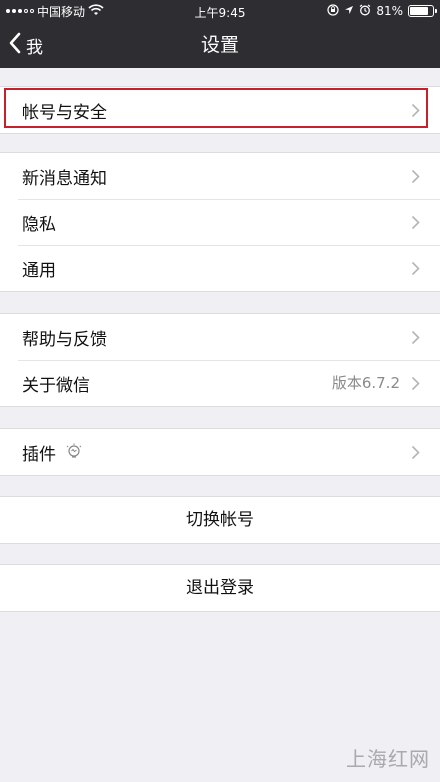 Image resolution: width=440 pixels, height=782 pixels. What do you see at coordinates (422, 11) in the screenshot?
I see `battery-icon` at bounding box center [422, 11].